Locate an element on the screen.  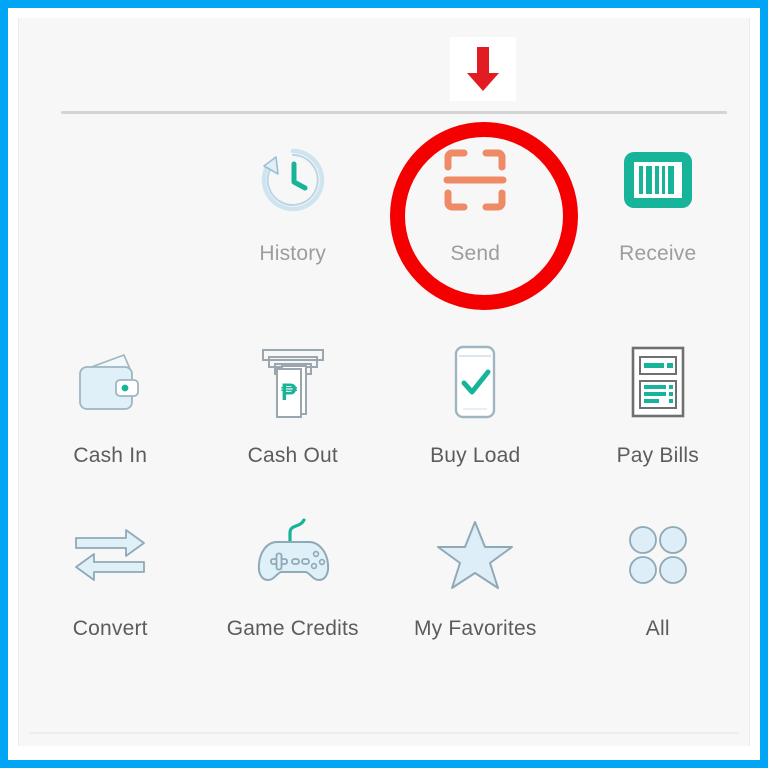
bottom-shelf-divider is located at coordinates (384, 733).